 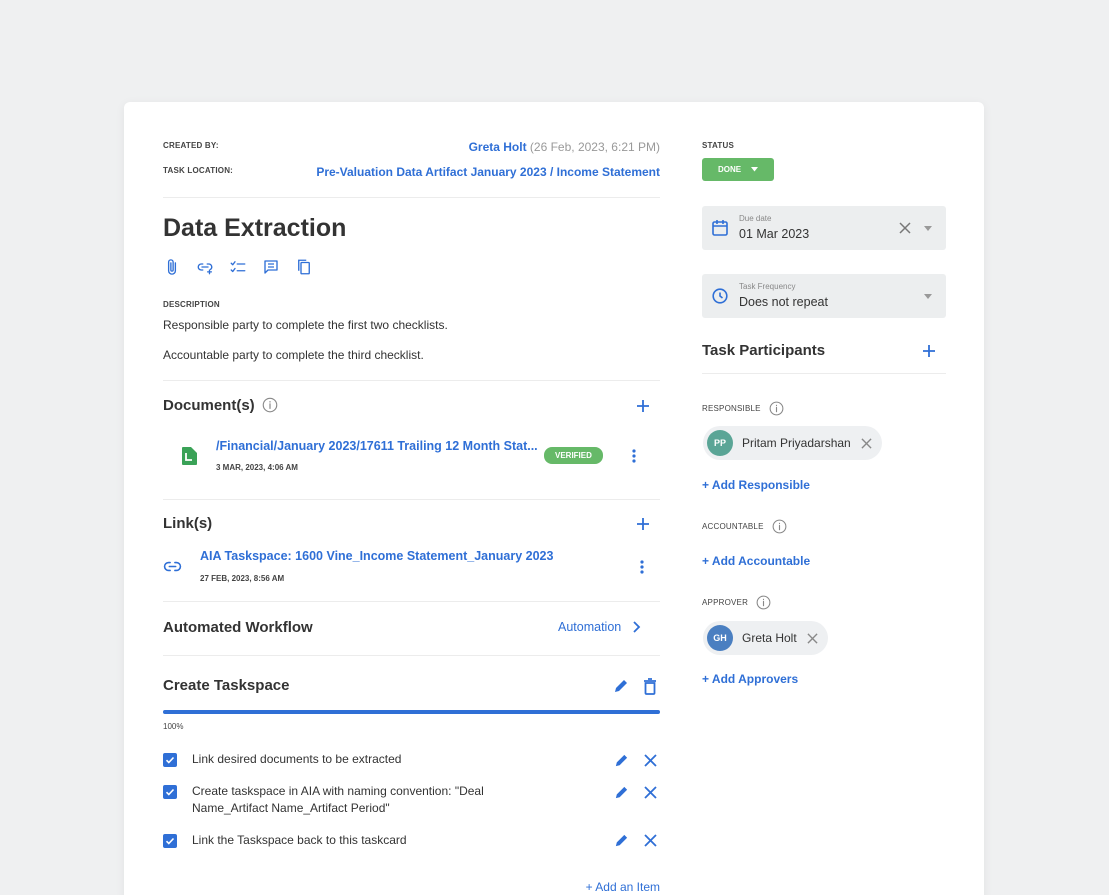 I want to click on created-by-name: Greta Holt, so click(x=498, y=147).